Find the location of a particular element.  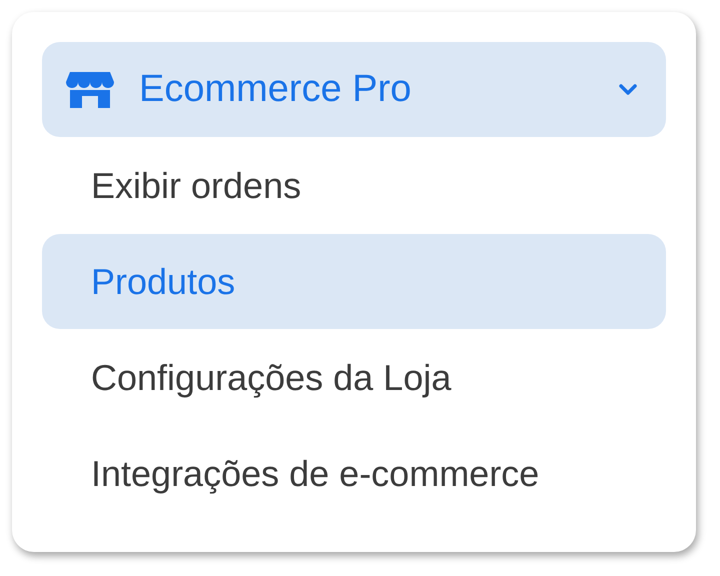

menu-item: Exibir ordens is located at coordinates (354, 185).